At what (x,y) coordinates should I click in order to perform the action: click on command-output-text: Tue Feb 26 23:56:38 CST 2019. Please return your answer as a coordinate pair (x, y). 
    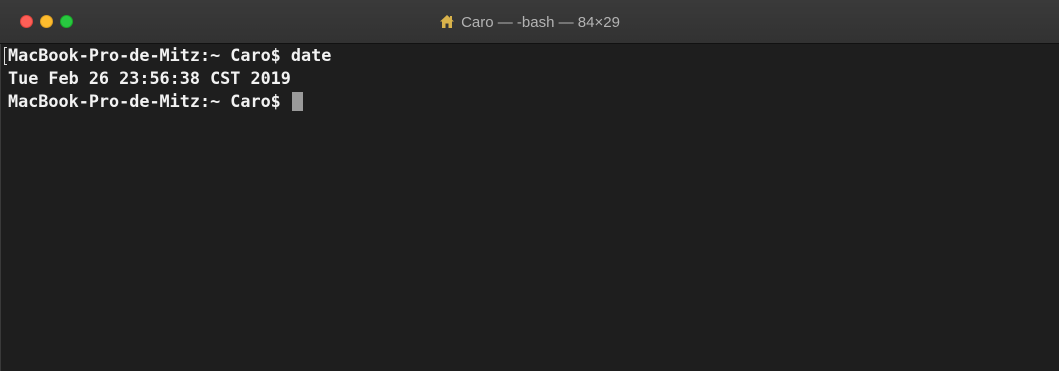
    Looking at the image, I should click on (149, 78).